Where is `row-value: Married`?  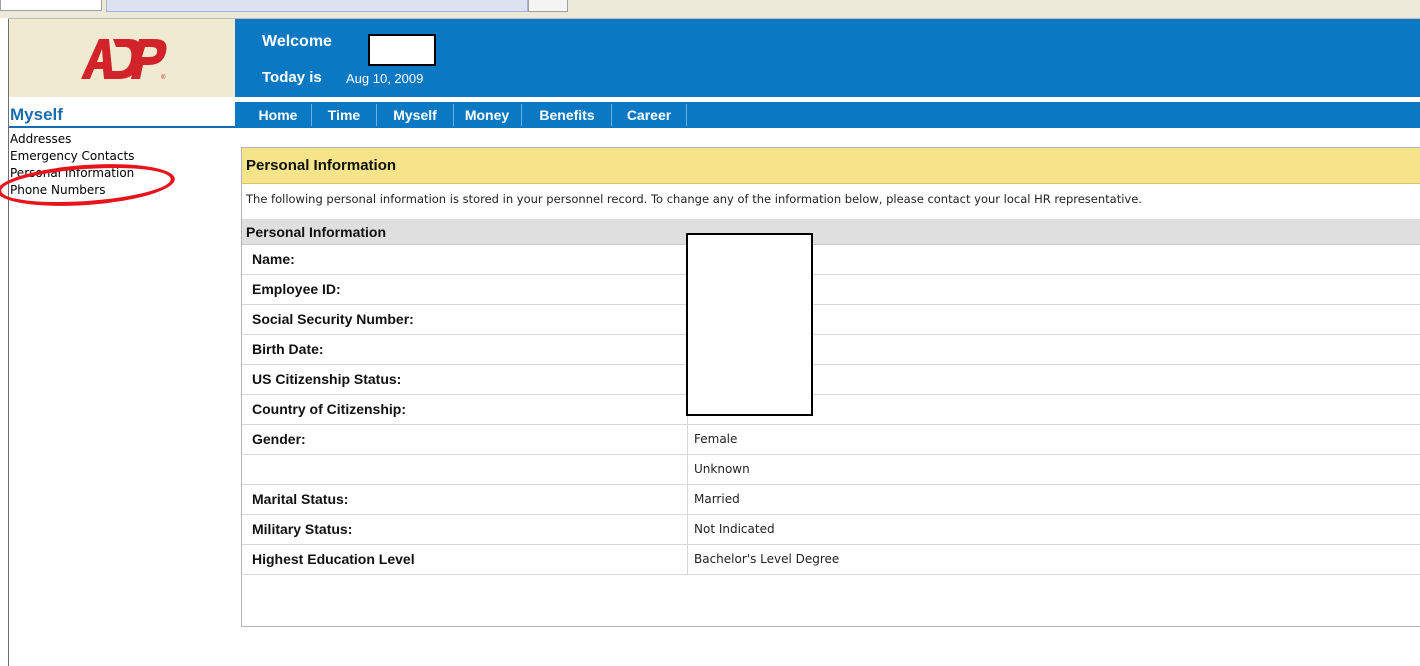 row-value: Married is located at coordinates (717, 499).